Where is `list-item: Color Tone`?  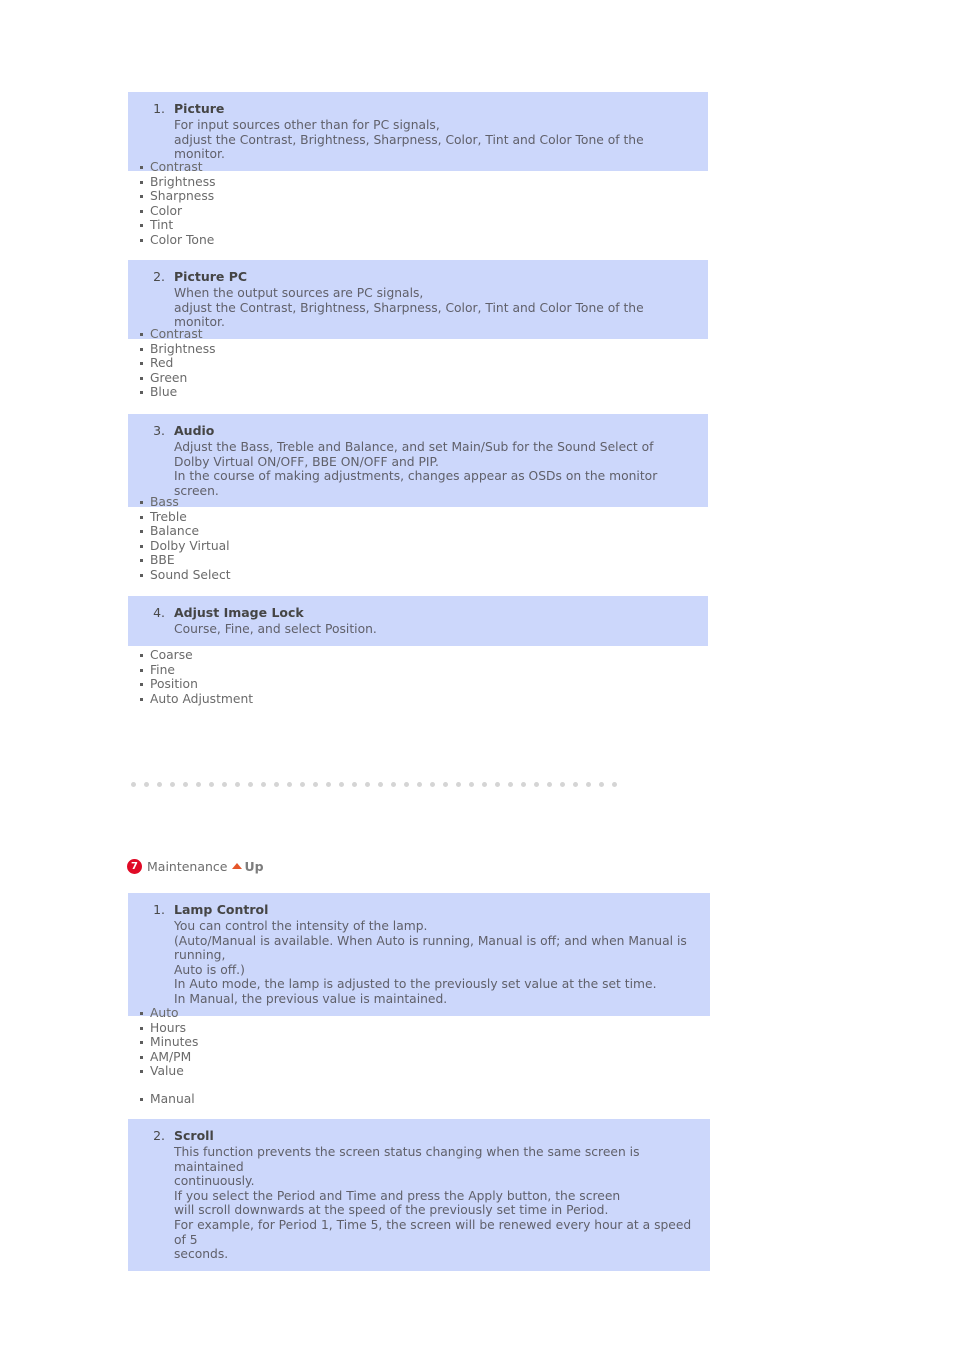
list-item: Color Tone is located at coordinates (278, 240).